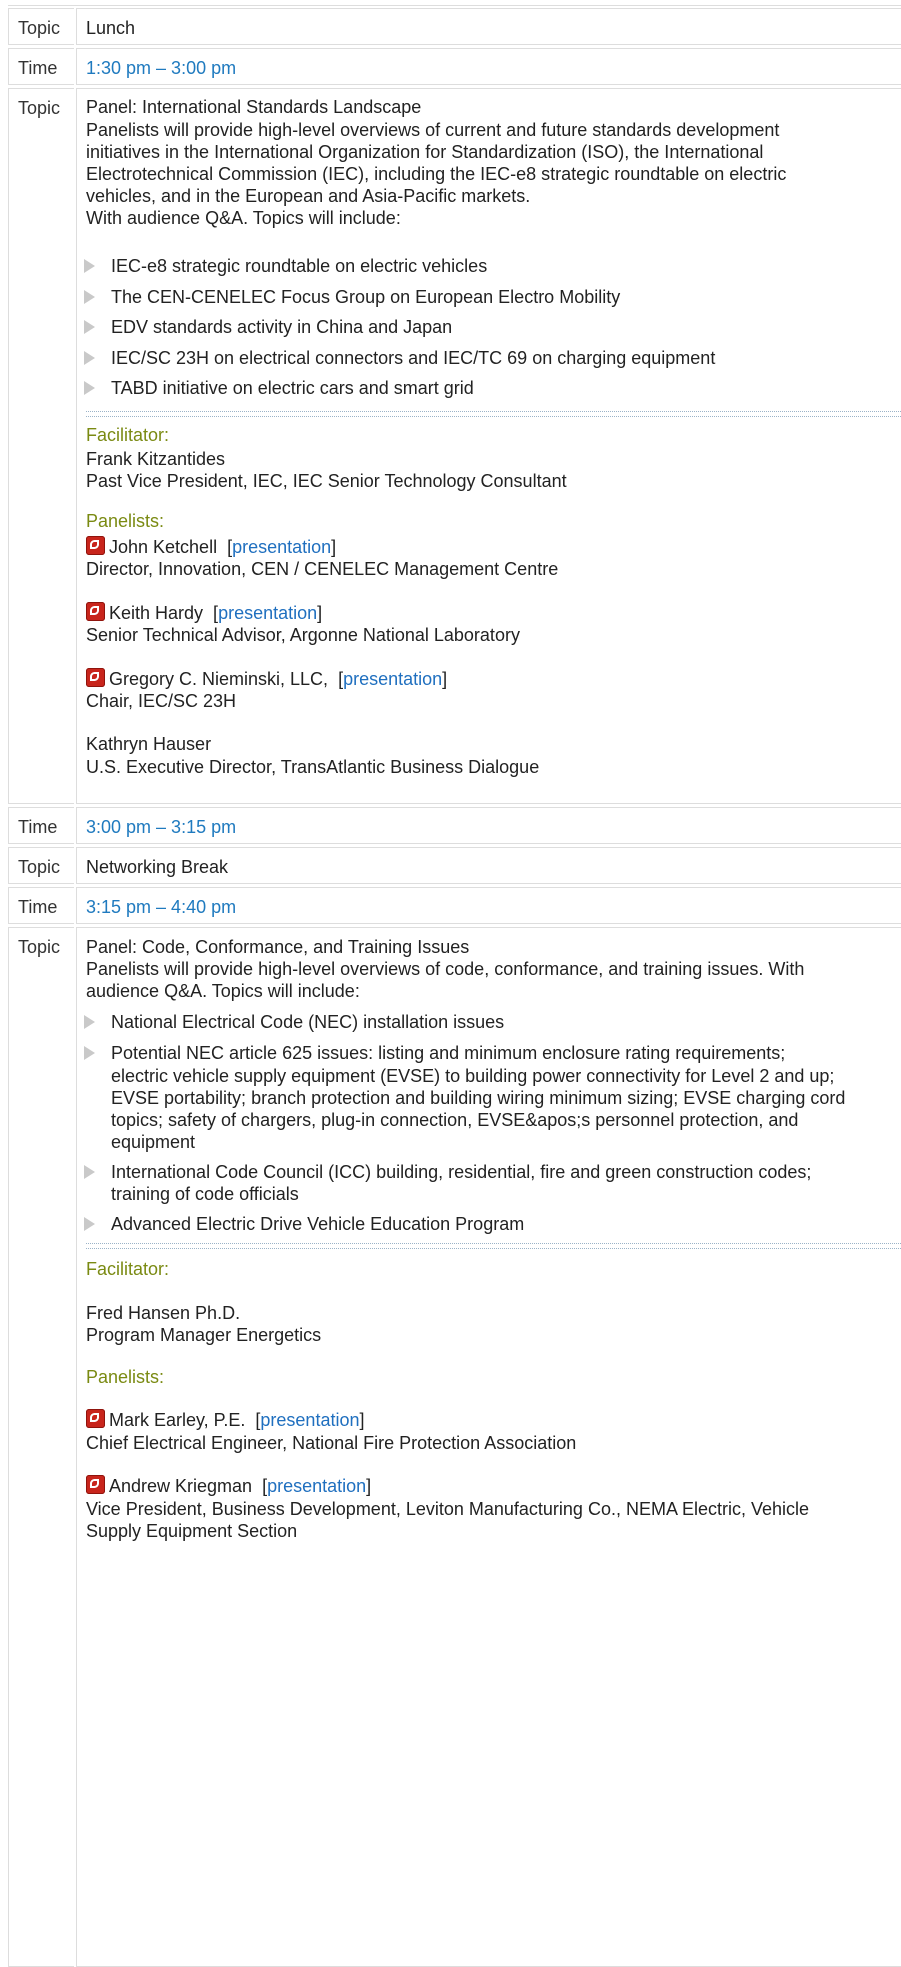 The width and height of the screenshot is (901, 1967). What do you see at coordinates (181, 1486) in the screenshot?
I see `panelist-name: Andrew Kriegman` at bounding box center [181, 1486].